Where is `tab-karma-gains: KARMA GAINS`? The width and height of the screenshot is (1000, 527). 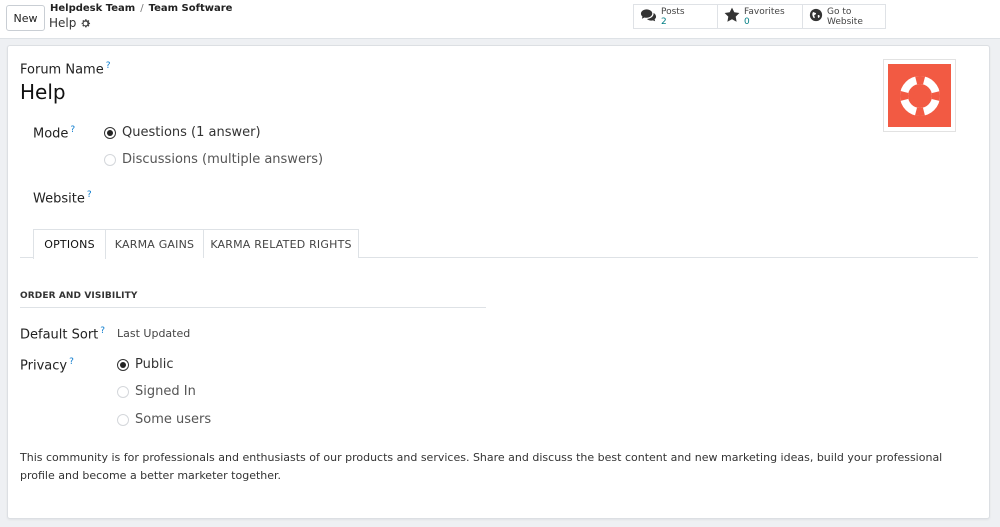
tab-karma-gains: KARMA GAINS is located at coordinates (154, 243).